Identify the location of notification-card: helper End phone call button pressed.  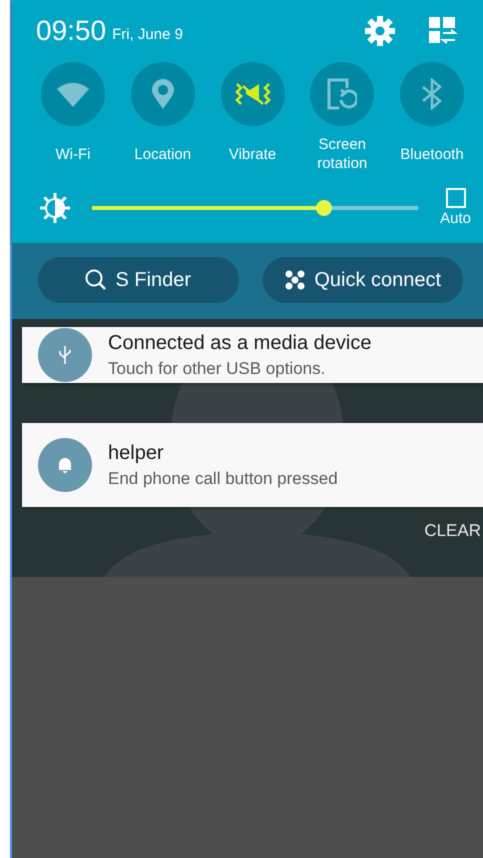
(252, 465).